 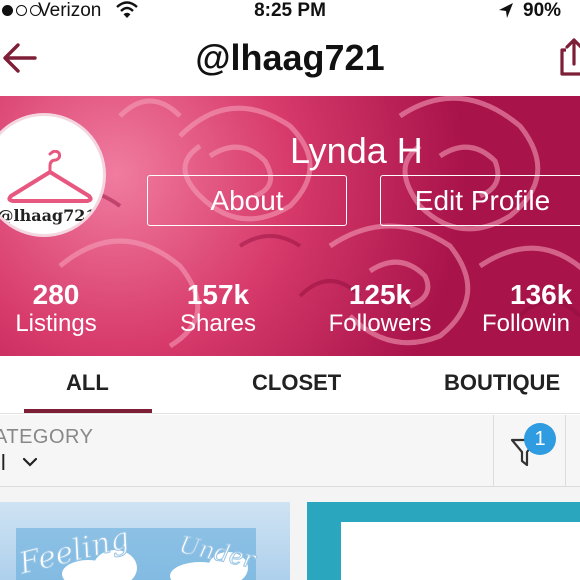 I want to click on avatar-username: @lhaag721, so click(x=48, y=215).